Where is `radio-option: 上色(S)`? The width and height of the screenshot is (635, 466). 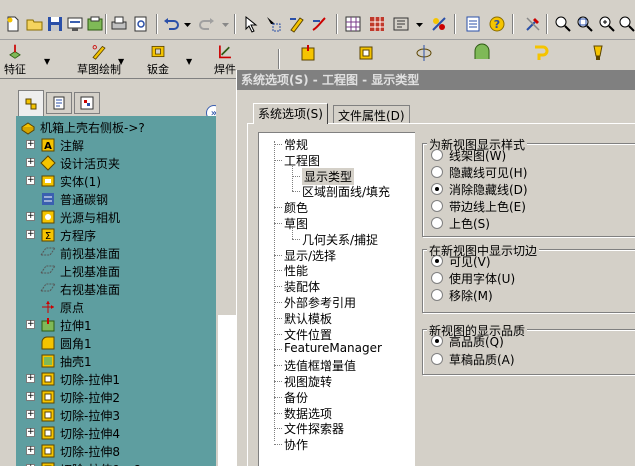 radio-option: 上色(S) is located at coordinates (460, 223).